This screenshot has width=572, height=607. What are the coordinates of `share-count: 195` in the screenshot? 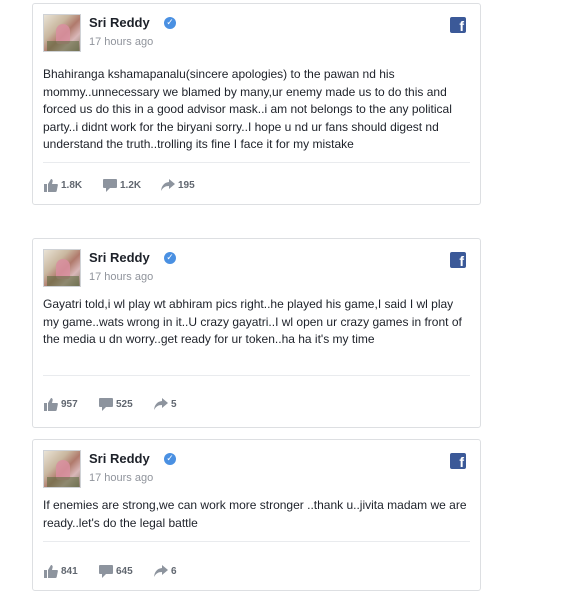 It's located at (186, 185).